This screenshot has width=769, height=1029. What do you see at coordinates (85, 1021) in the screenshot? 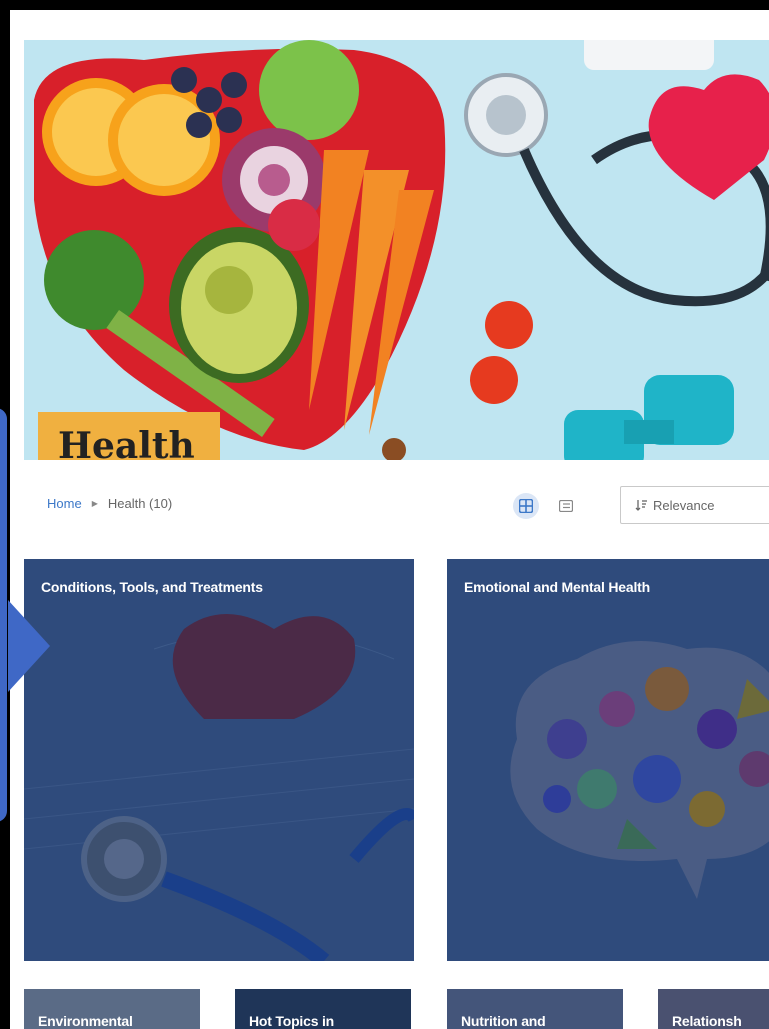
I see `card-title: Environmental` at bounding box center [85, 1021].